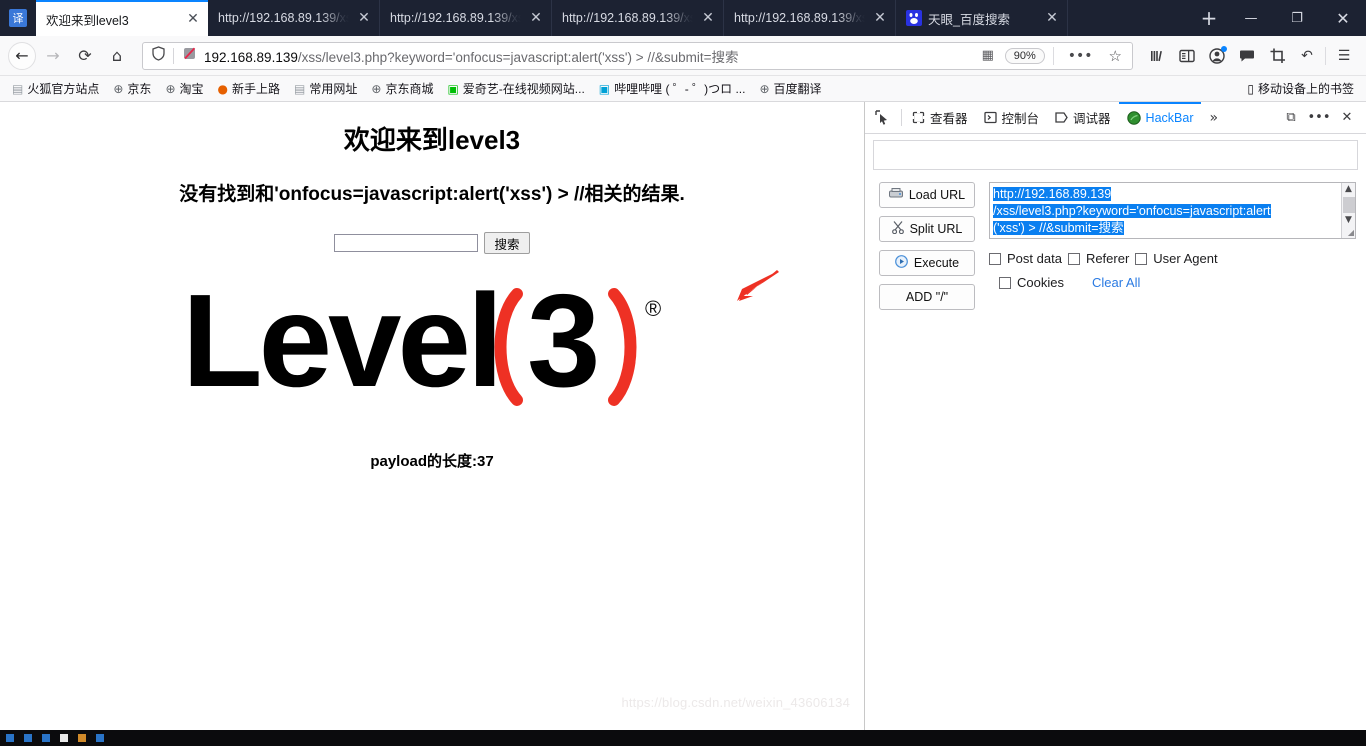 This screenshot has height=746, width=1366. Describe the element at coordinates (184, 88) in the screenshot. I see `bookmark-item: ⊕ 淘宝` at that location.